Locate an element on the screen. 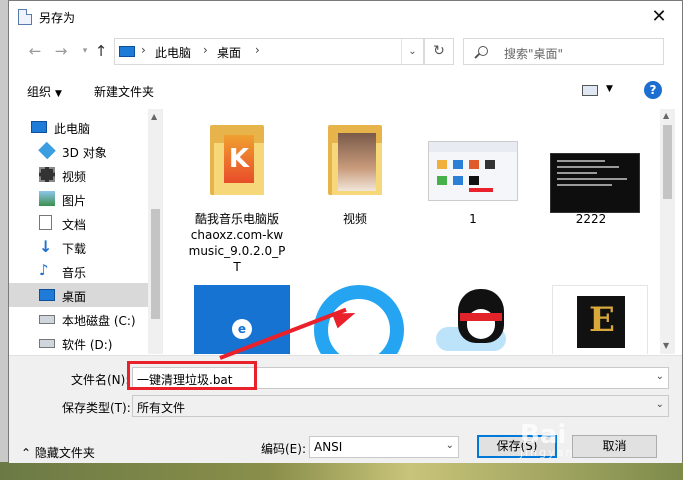 The width and height of the screenshot is (683, 480). file-item-edge-shortcut: e is located at coordinates (241, 319).